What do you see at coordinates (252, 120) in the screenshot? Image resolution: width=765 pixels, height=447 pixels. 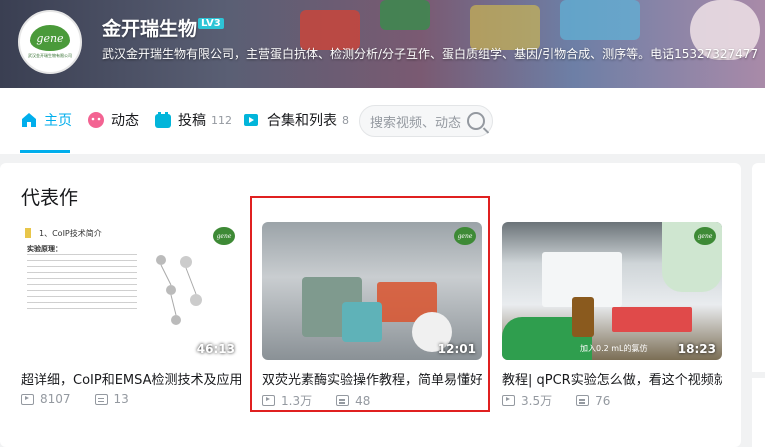 I see `collection-icon` at bounding box center [252, 120].